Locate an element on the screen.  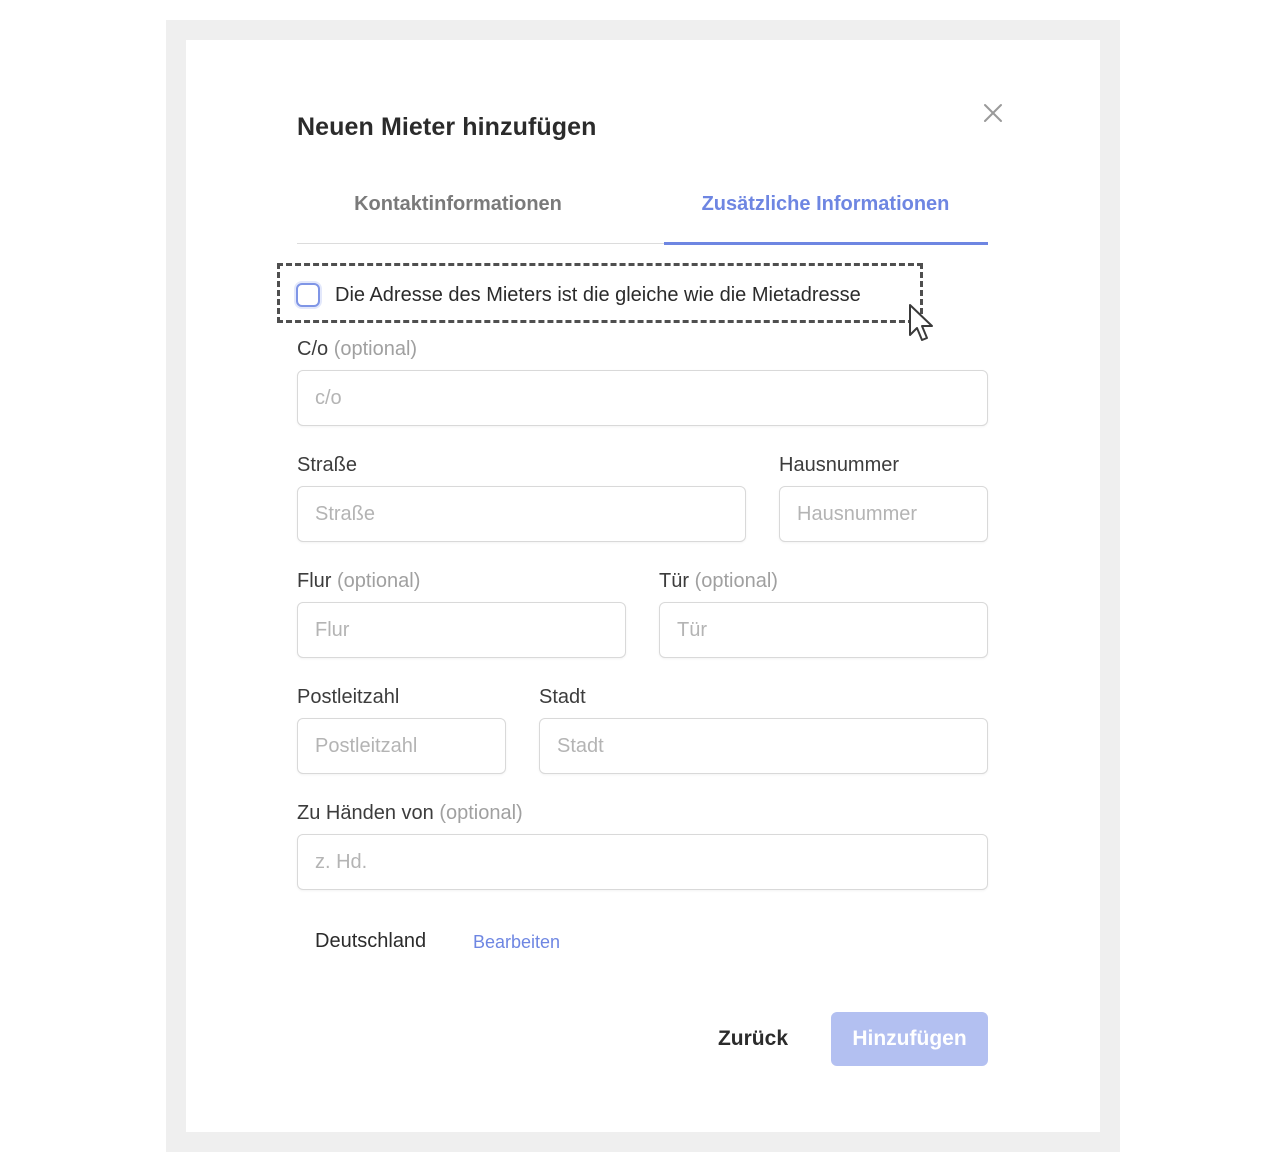
tab-additional-information: Zusätzliche Informationen is located at coordinates (825, 204).